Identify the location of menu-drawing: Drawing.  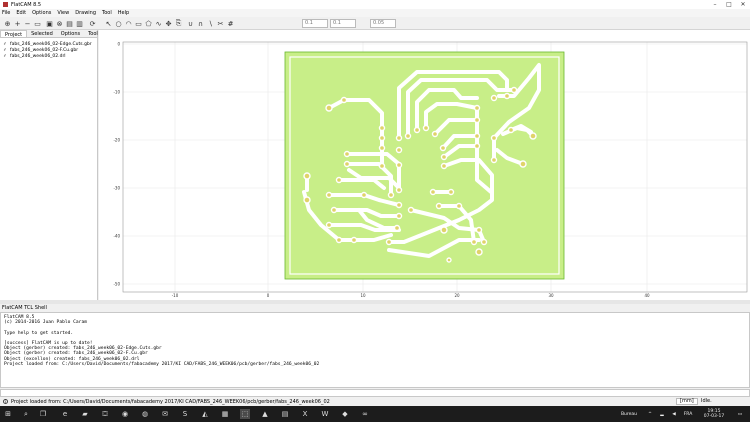
(85, 13).